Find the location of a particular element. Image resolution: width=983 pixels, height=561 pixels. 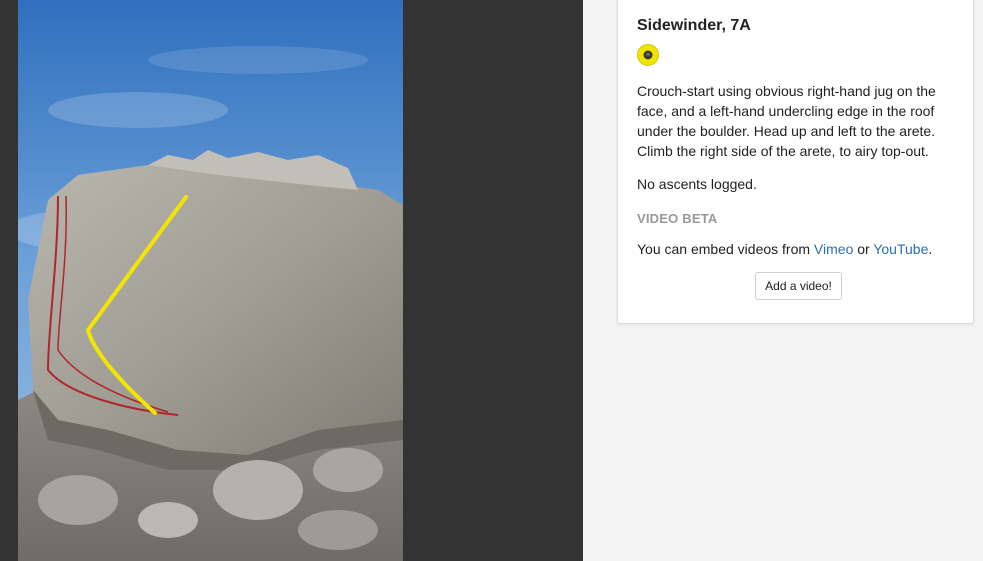

problem-title: Sidewinder, 7A is located at coordinates (694, 25).